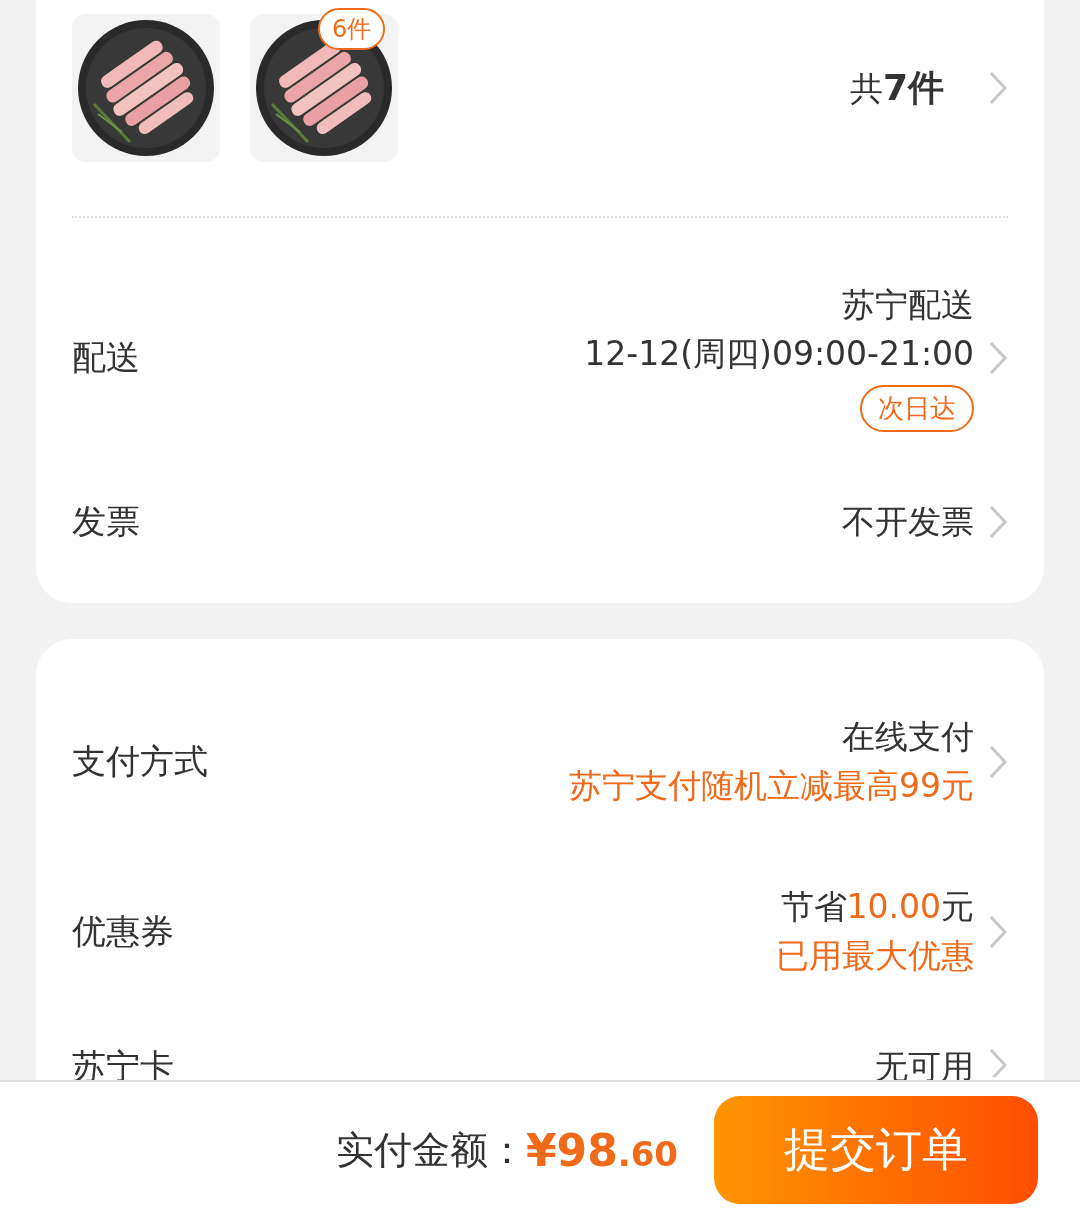 This screenshot has height=1218, width=1080. What do you see at coordinates (771, 786) in the screenshot?
I see `payment-promo: 苏宁支付随机立减最高99元` at bounding box center [771, 786].